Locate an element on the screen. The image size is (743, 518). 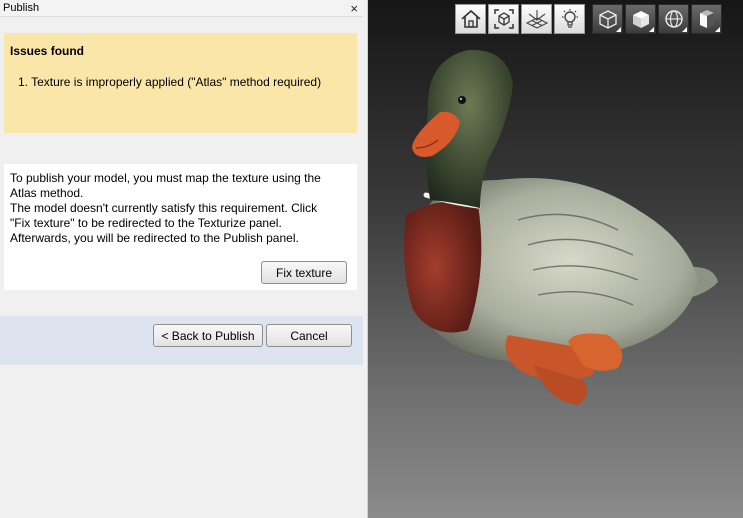
panel-titlebar: Publish × is located at coordinates (181, 8).